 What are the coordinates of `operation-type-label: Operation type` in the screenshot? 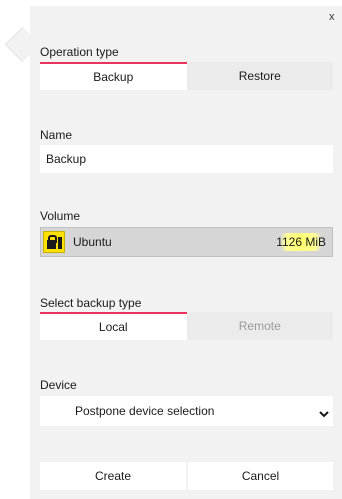 It's located at (79, 52).